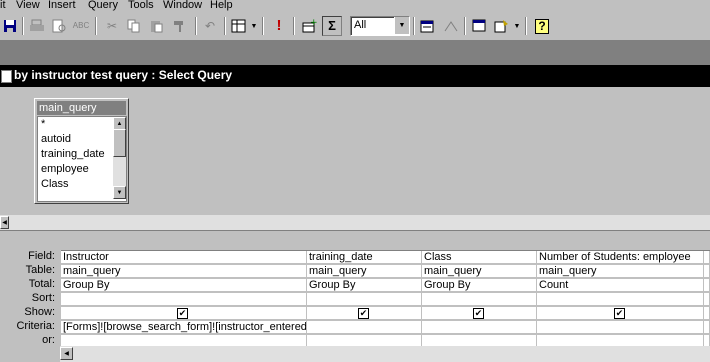  Describe the element at coordinates (10, 26) in the screenshot. I see `save-icon` at that location.